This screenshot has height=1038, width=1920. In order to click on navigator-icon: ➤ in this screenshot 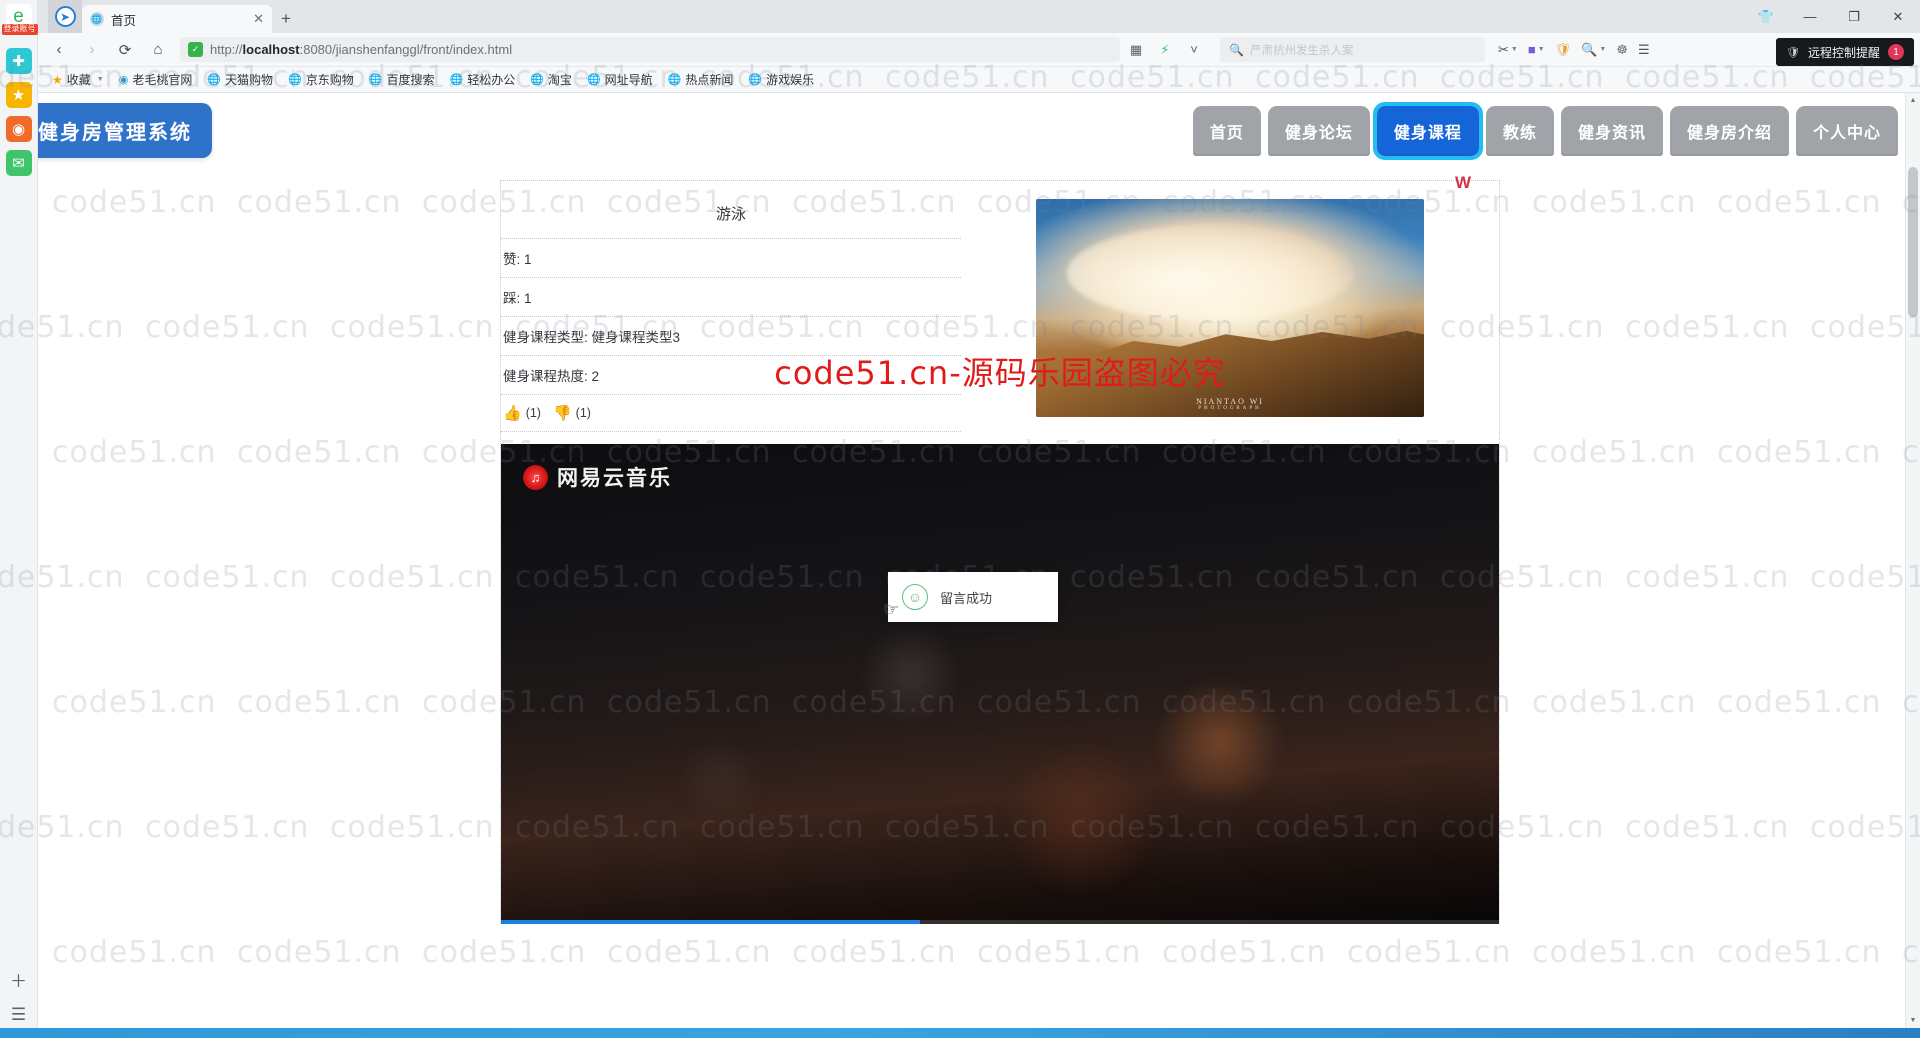, I will do `click(65, 16)`.